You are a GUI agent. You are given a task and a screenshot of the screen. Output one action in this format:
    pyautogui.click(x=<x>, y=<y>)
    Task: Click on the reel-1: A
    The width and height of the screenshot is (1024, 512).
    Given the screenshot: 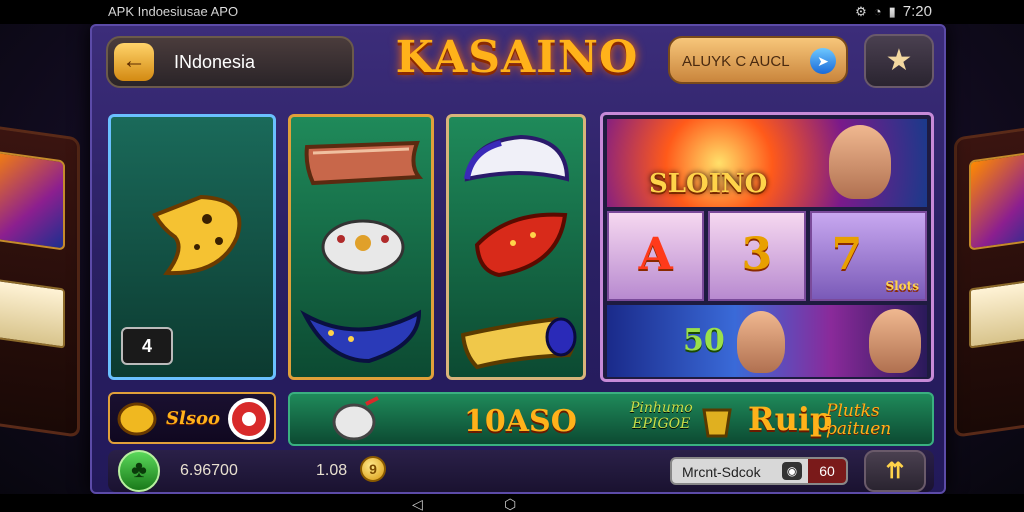 What is the action you would take?
    pyautogui.click(x=656, y=256)
    